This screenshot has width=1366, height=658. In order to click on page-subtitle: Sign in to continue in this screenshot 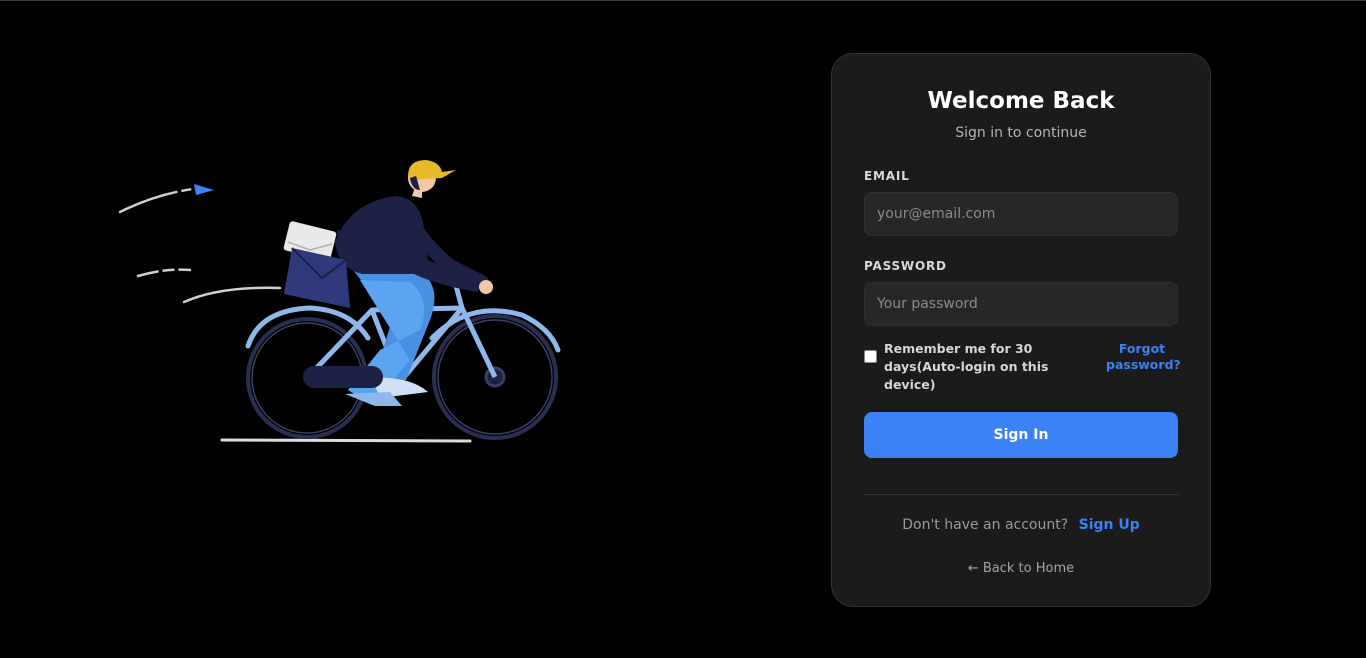, I will do `click(1021, 133)`.